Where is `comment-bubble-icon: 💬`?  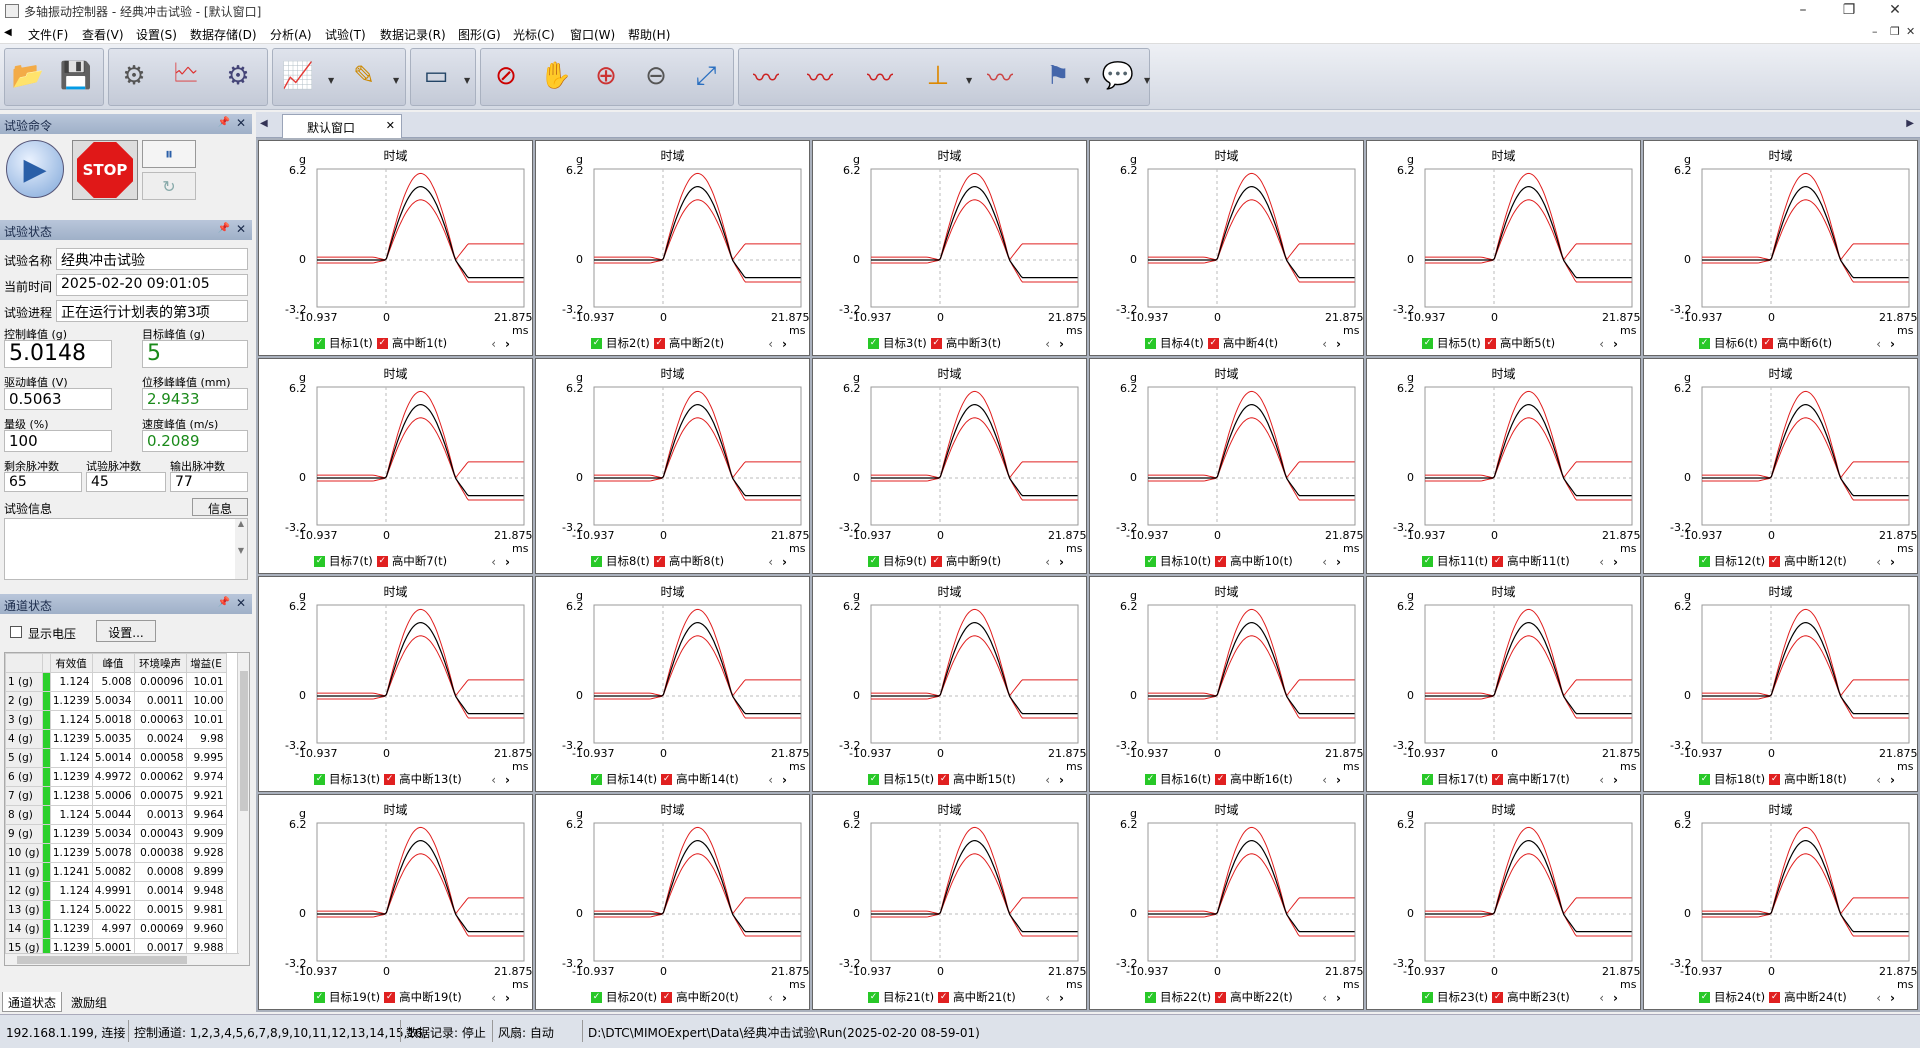 comment-bubble-icon: 💬 is located at coordinates (1118, 76).